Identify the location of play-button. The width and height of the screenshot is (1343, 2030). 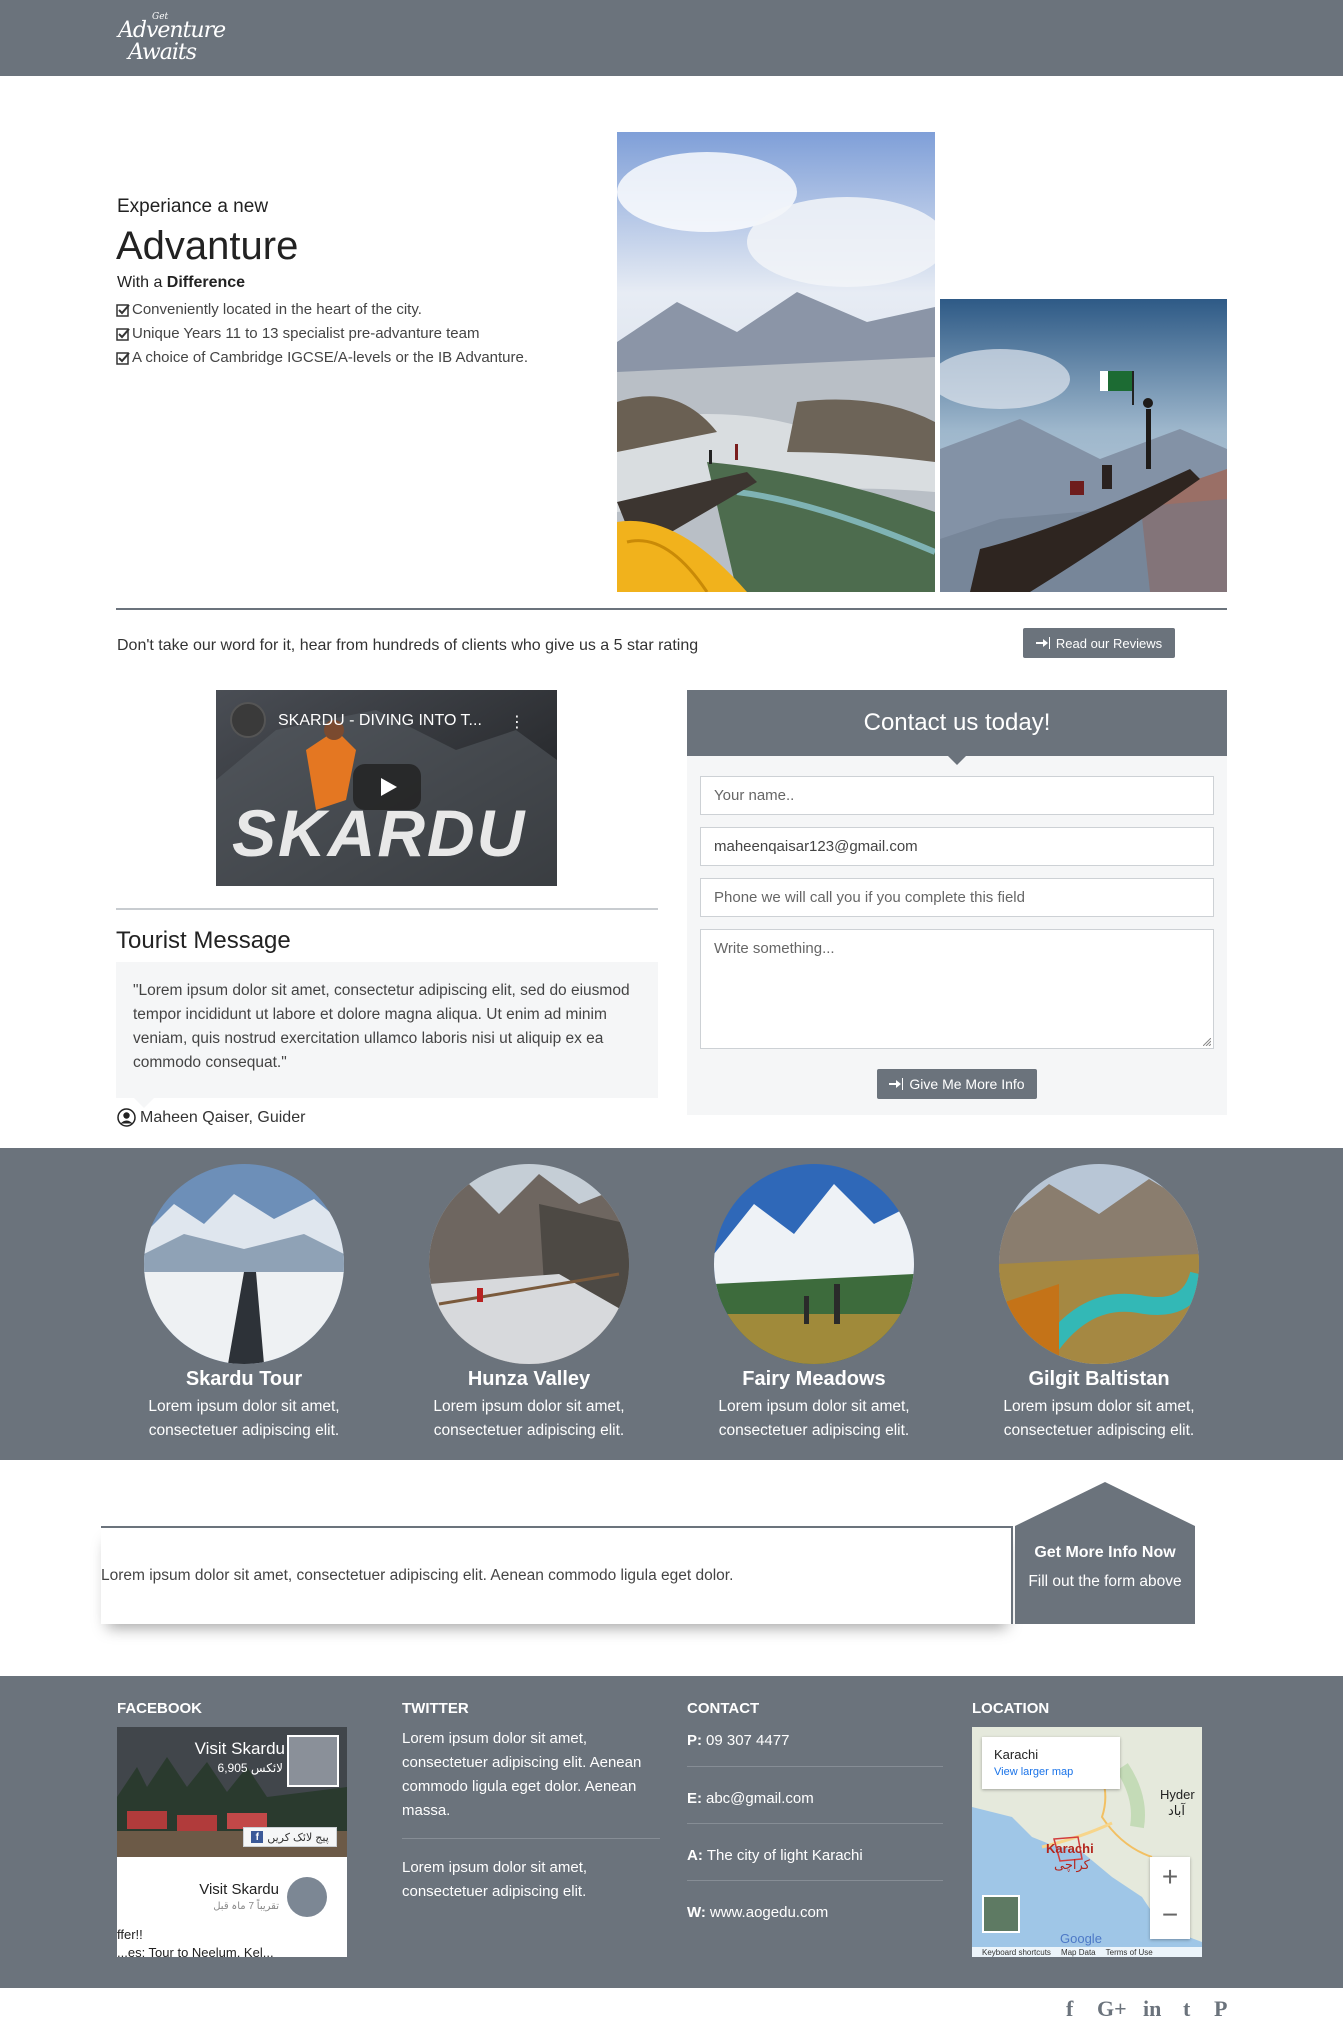
(387, 787).